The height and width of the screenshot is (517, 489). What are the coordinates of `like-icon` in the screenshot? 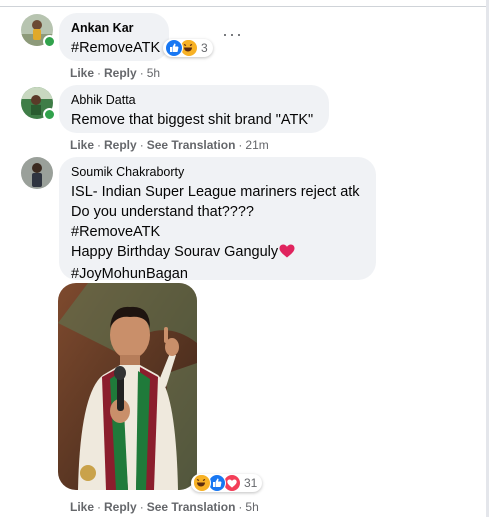 It's located at (174, 48).